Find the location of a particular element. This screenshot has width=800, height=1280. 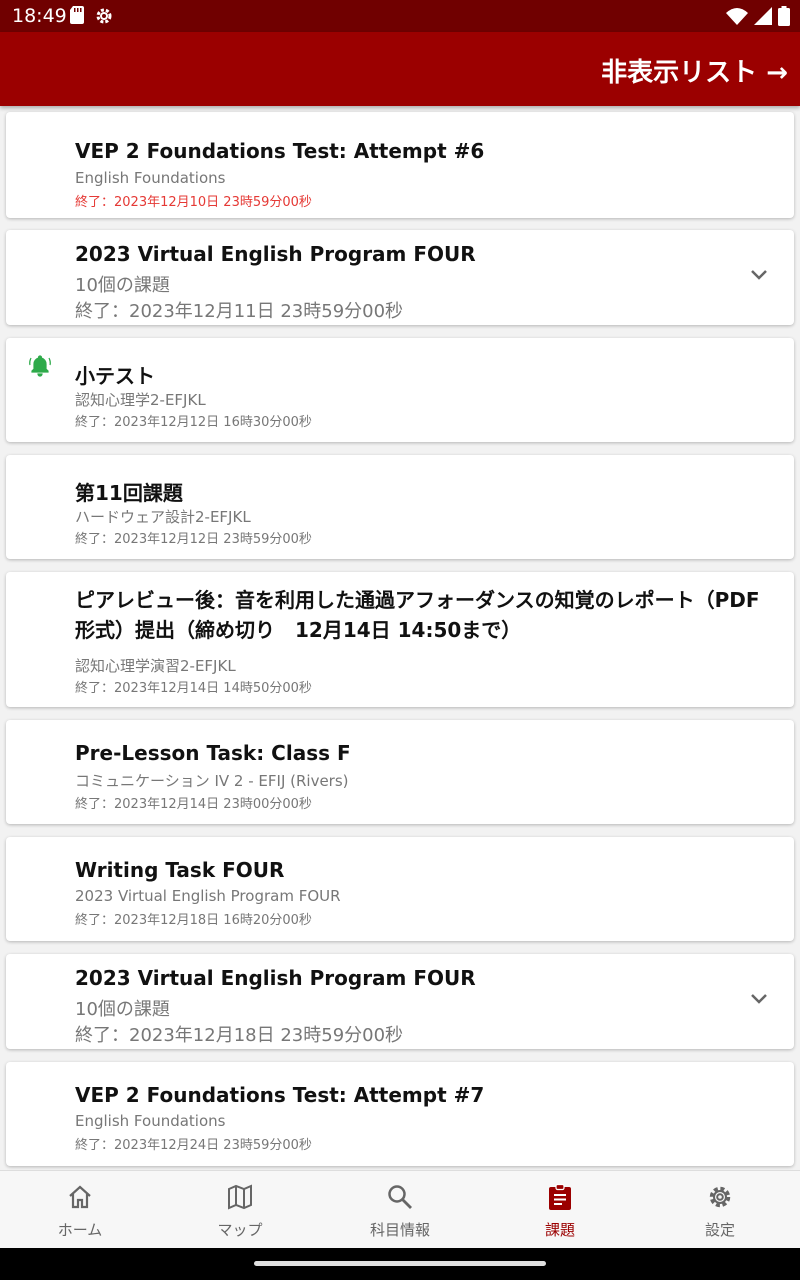

nav-map: マップ is located at coordinates (240, 1210).